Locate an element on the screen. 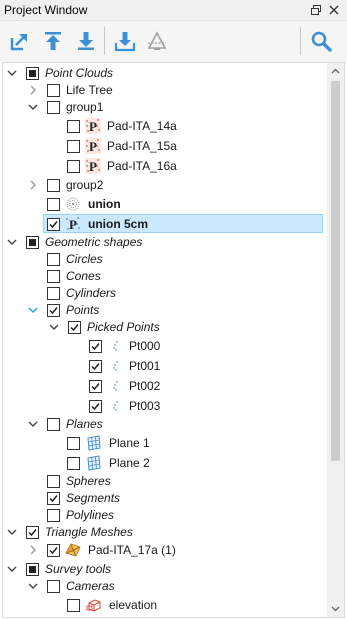  tree-item-label: Spheres is located at coordinates (88, 481).